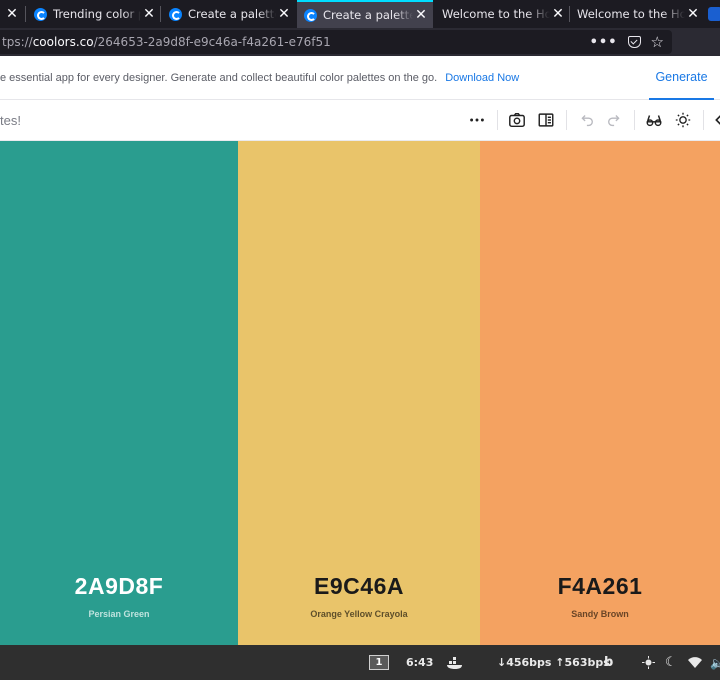 This screenshot has width=720, height=680. I want to click on undo-icon, so click(586, 120).